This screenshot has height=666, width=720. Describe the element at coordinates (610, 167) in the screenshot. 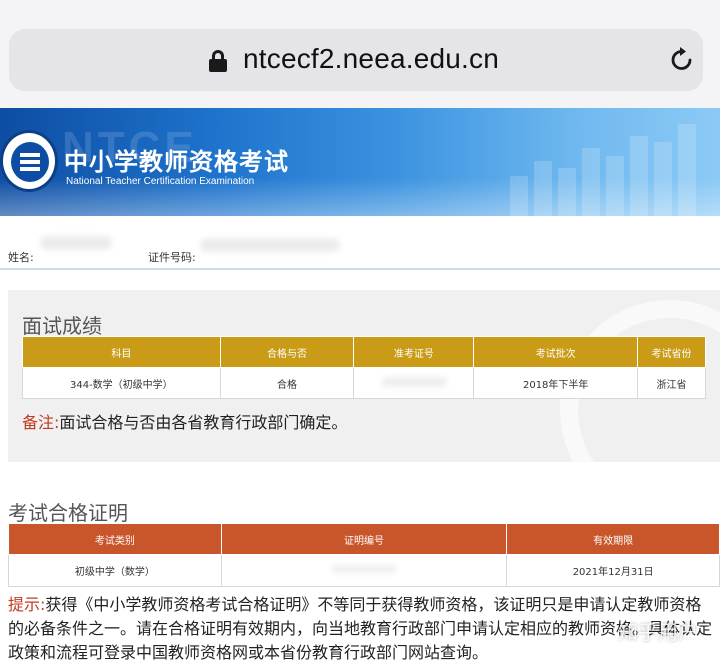

I see `banner-decoration` at that location.